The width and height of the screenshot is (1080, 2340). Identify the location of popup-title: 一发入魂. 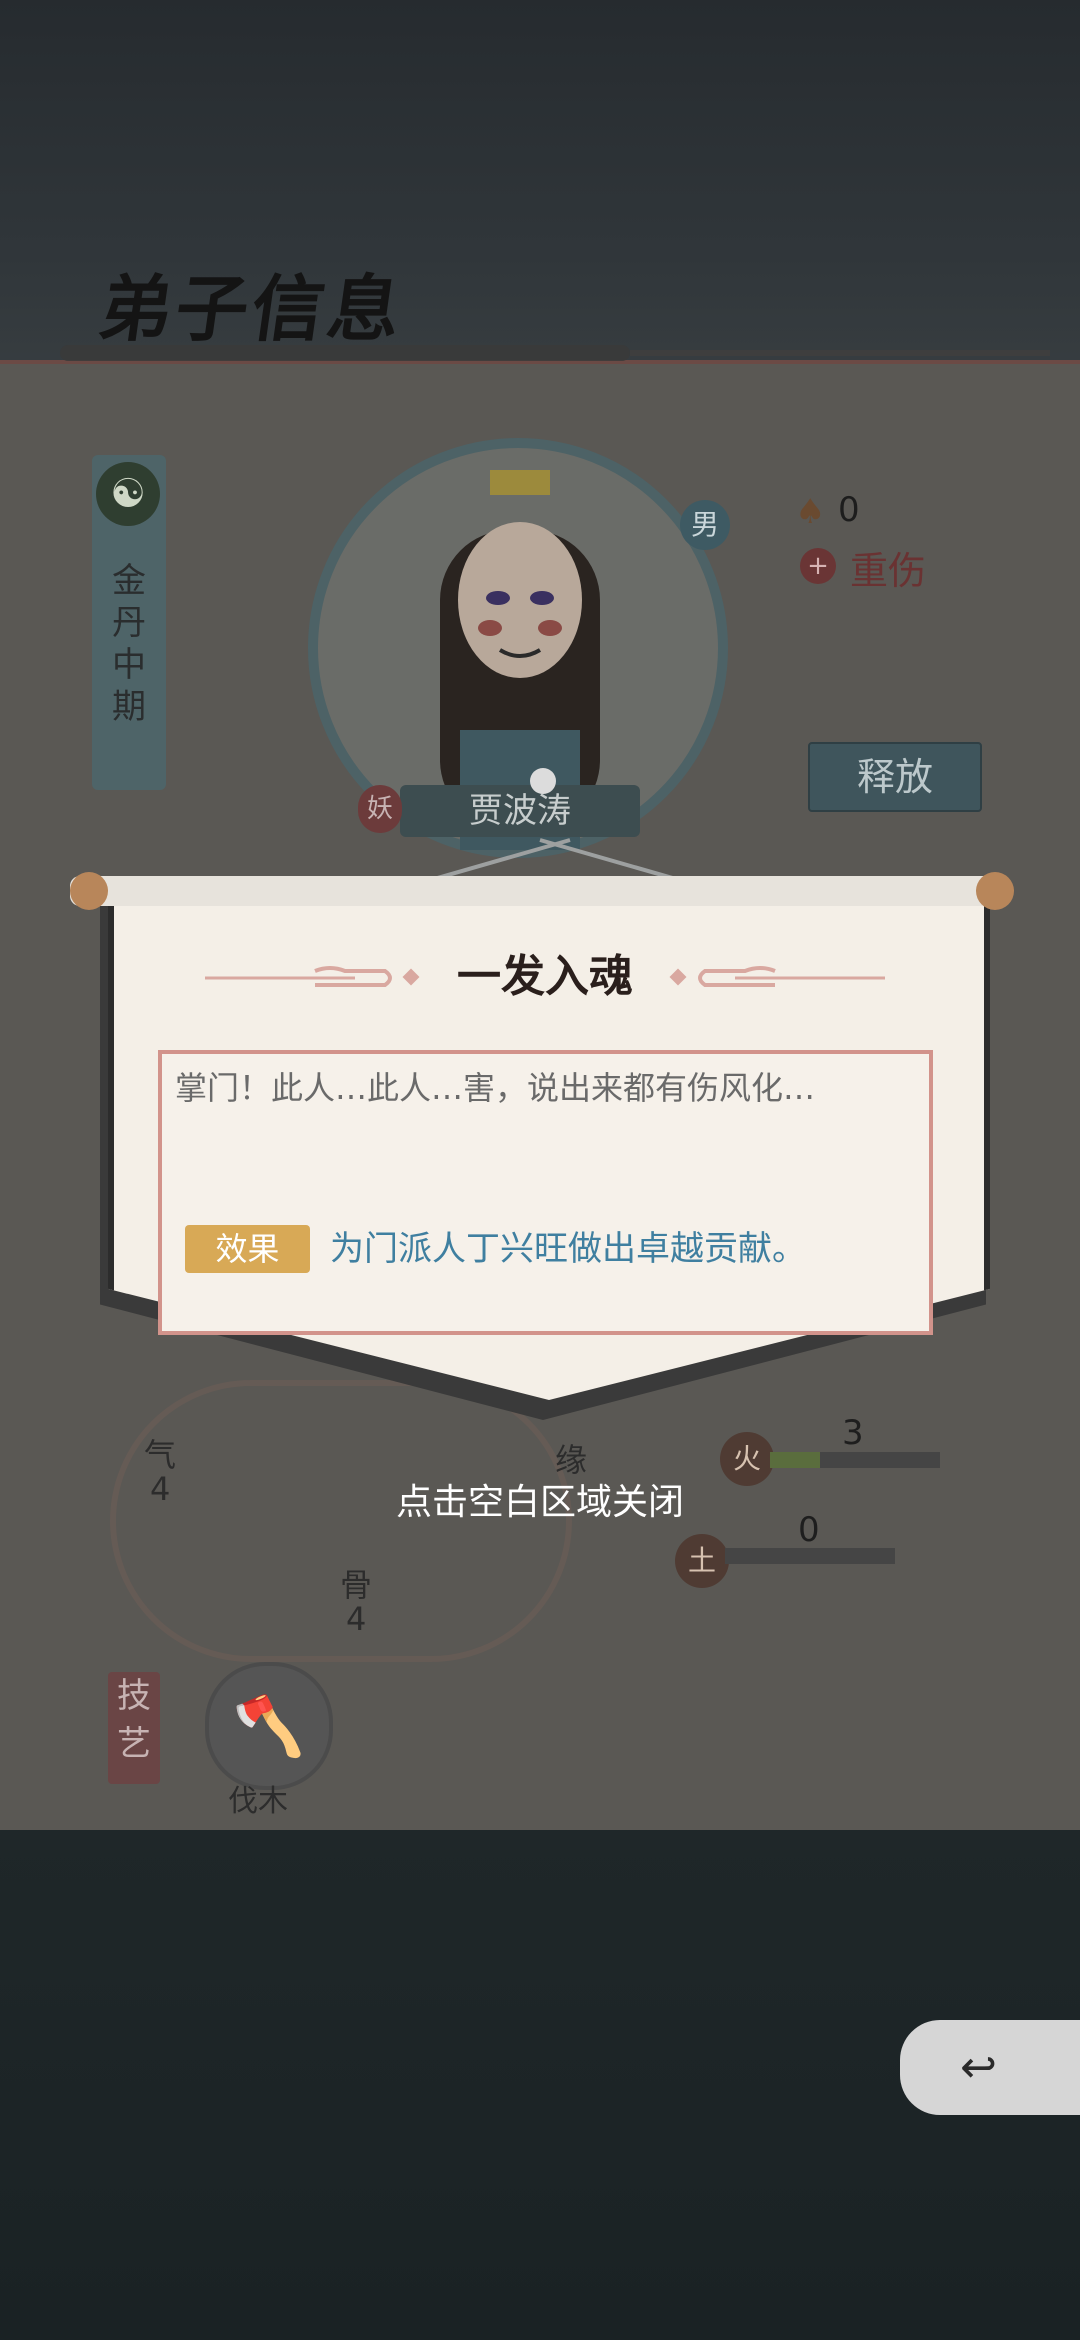
(545, 976).